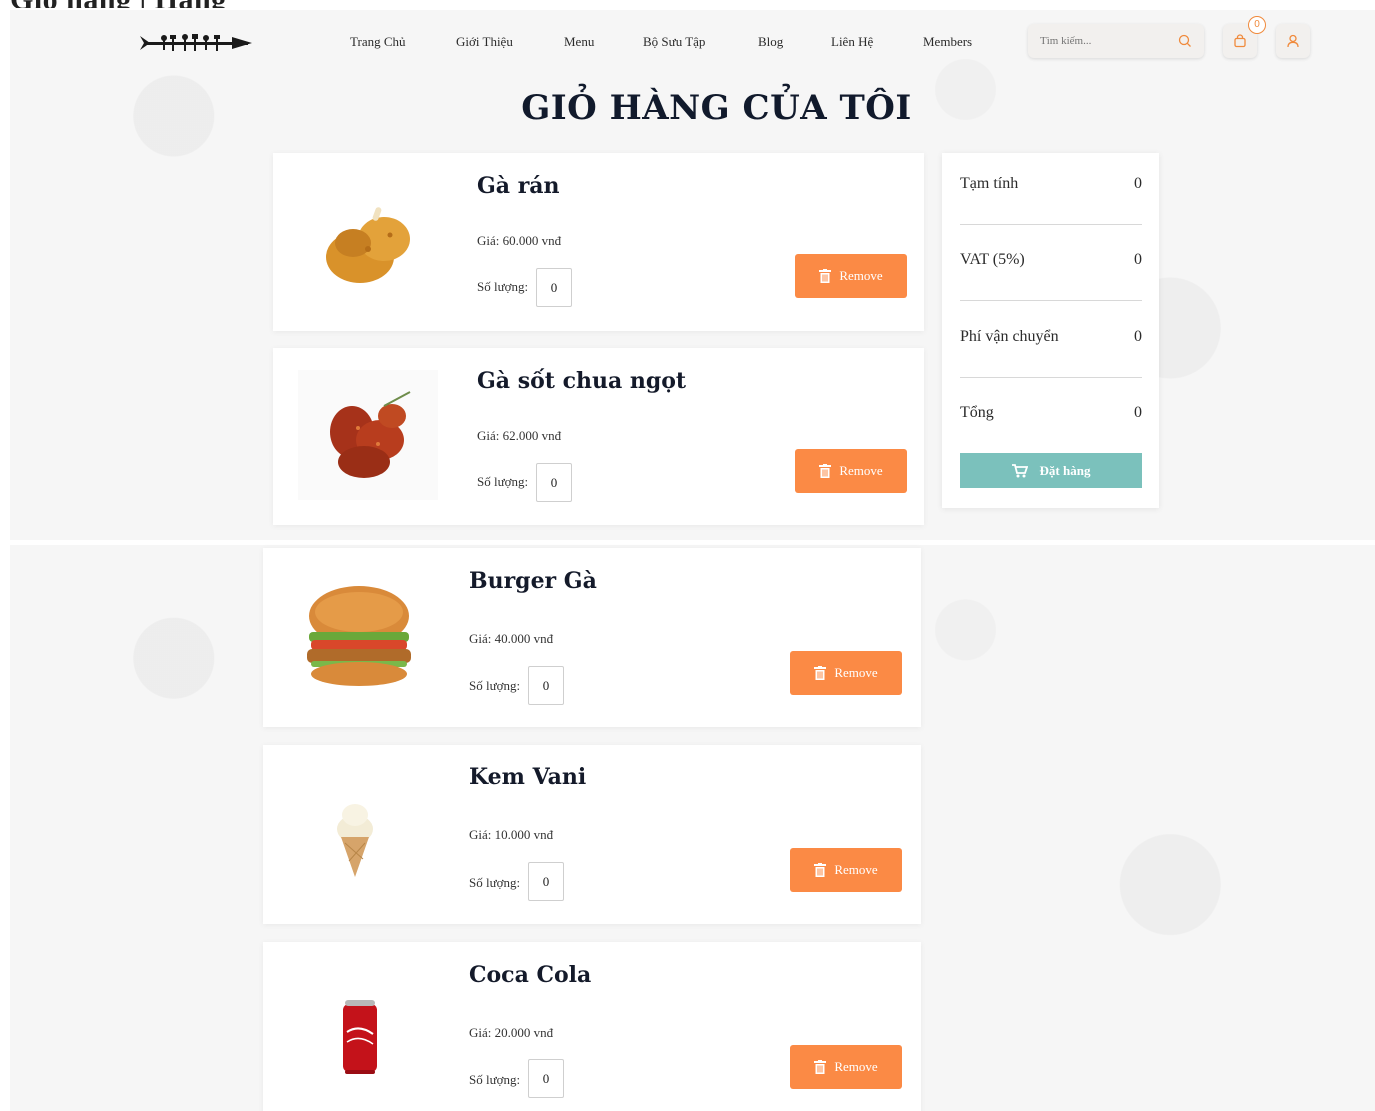 The height and width of the screenshot is (1111, 1375). I want to click on shipping-value: 0, so click(1138, 336).